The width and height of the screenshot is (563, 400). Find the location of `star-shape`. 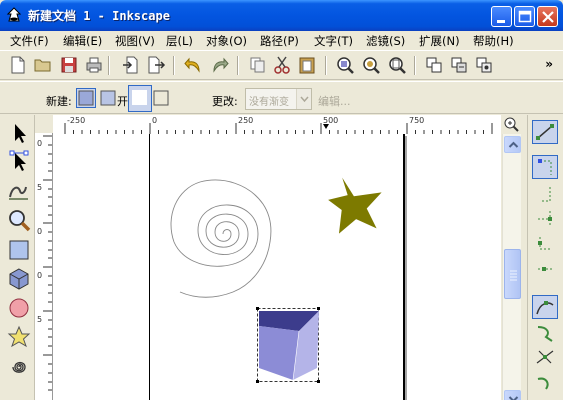

star-shape is located at coordinates (355, 204).